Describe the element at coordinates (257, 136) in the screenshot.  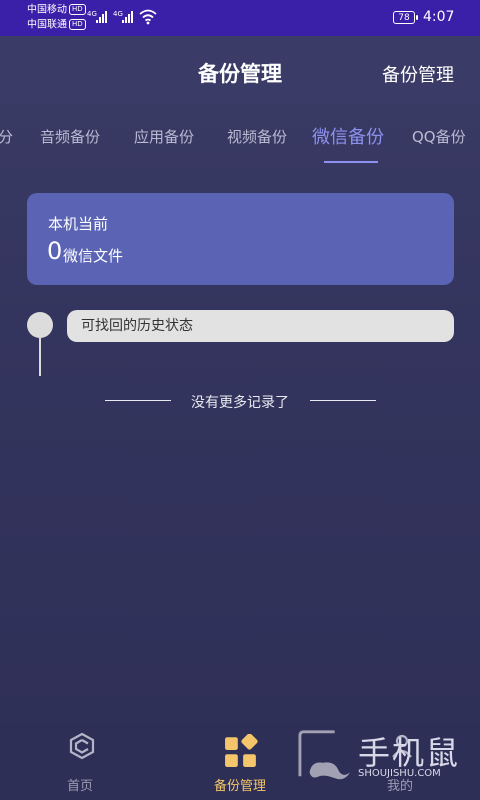
I see `tab-video-backup: 视频备份` at that location.